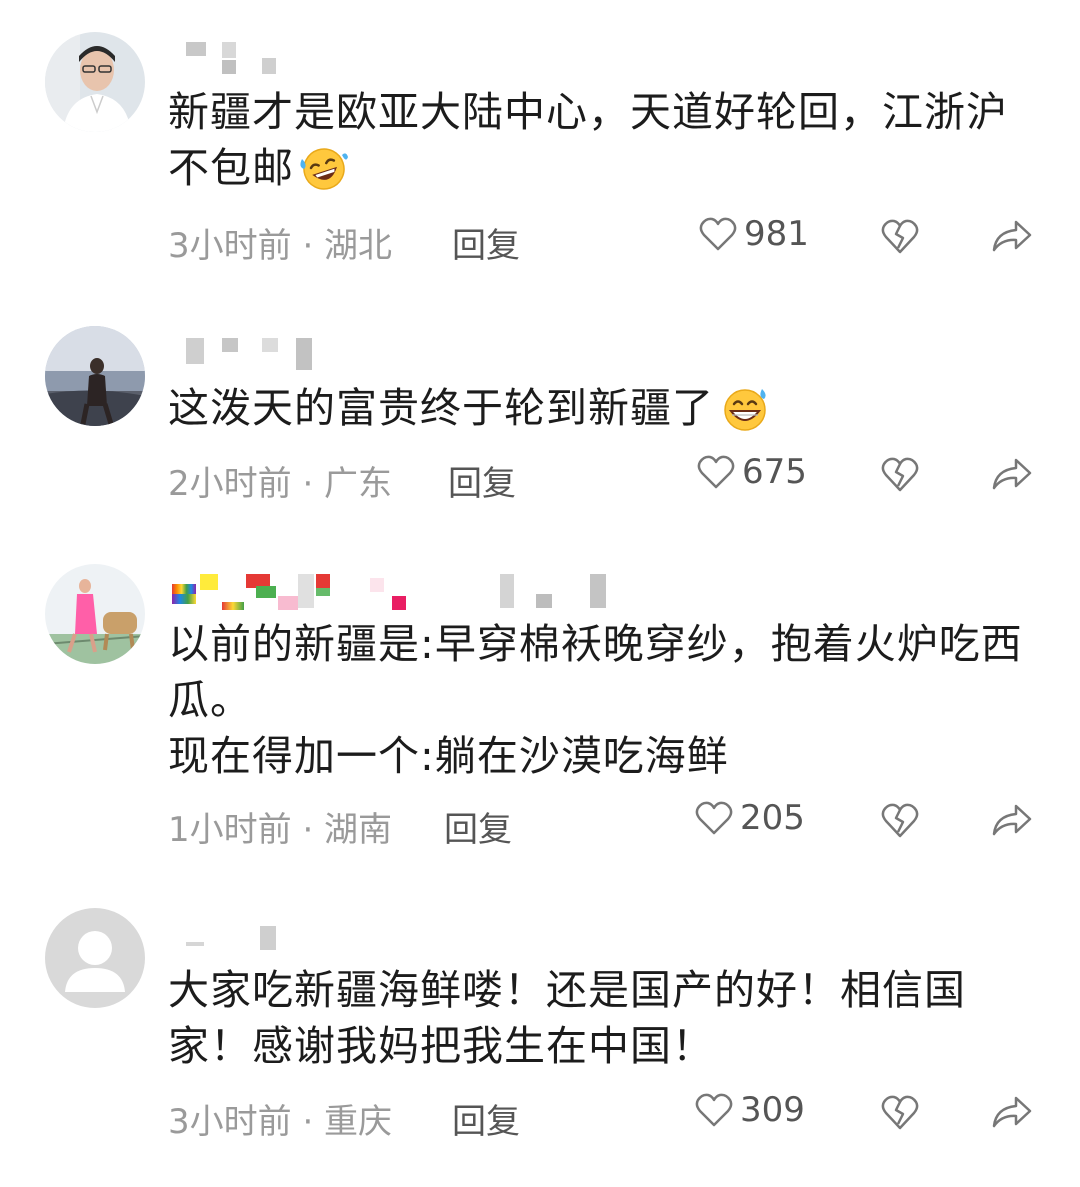 Image resolution: width=1080 pixels, height=1187 pixels. What do you see at coordinates (772, 1110) in the screenshot?
I see `like-count: 309` at bounding box center [772, 1110].